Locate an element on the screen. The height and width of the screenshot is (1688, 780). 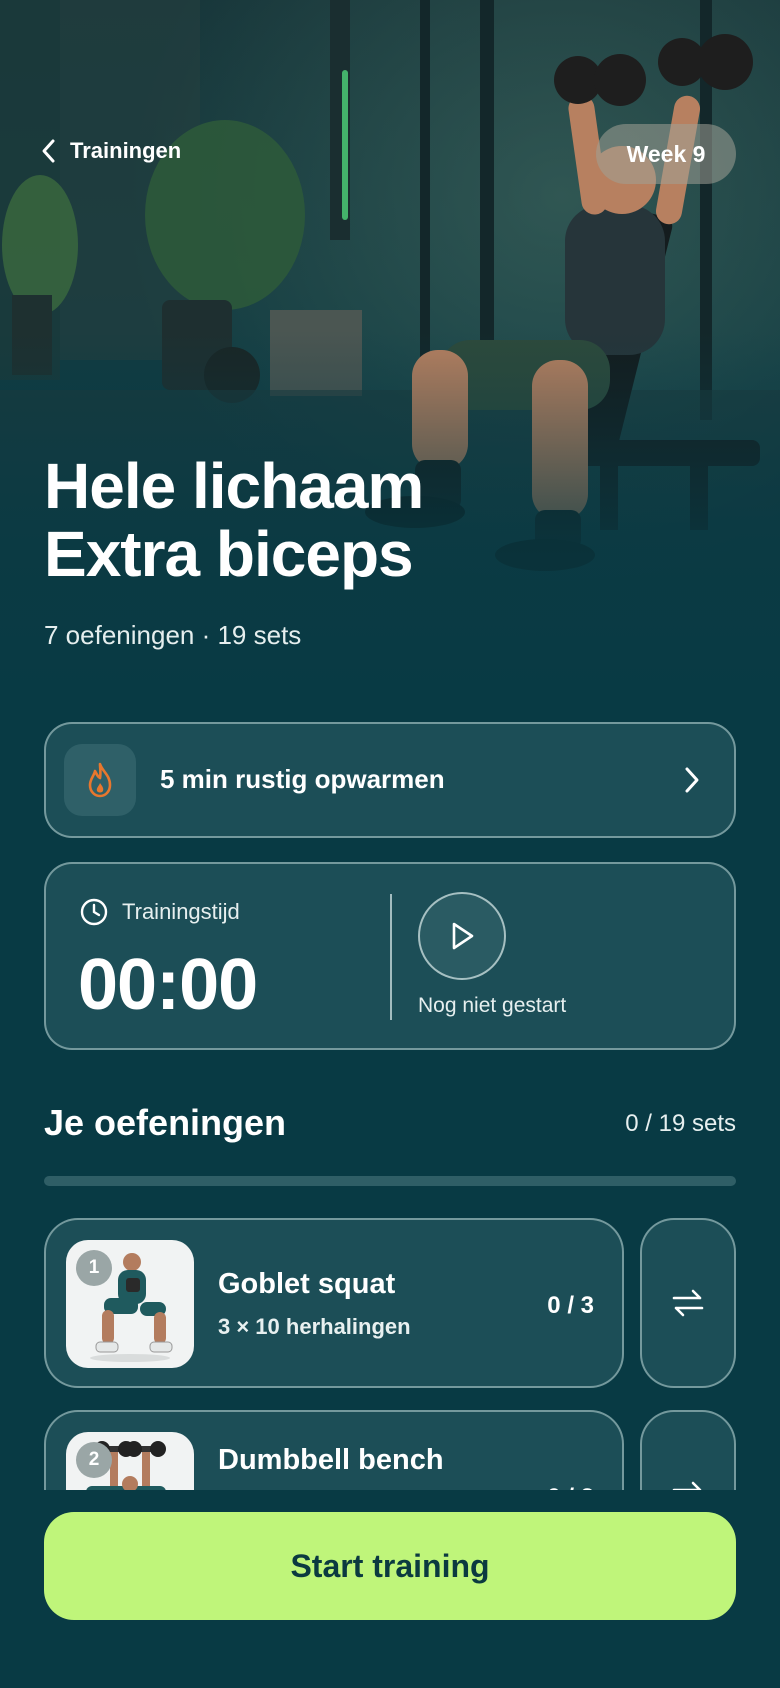
flame-icon is located at coordinates (100, 780).